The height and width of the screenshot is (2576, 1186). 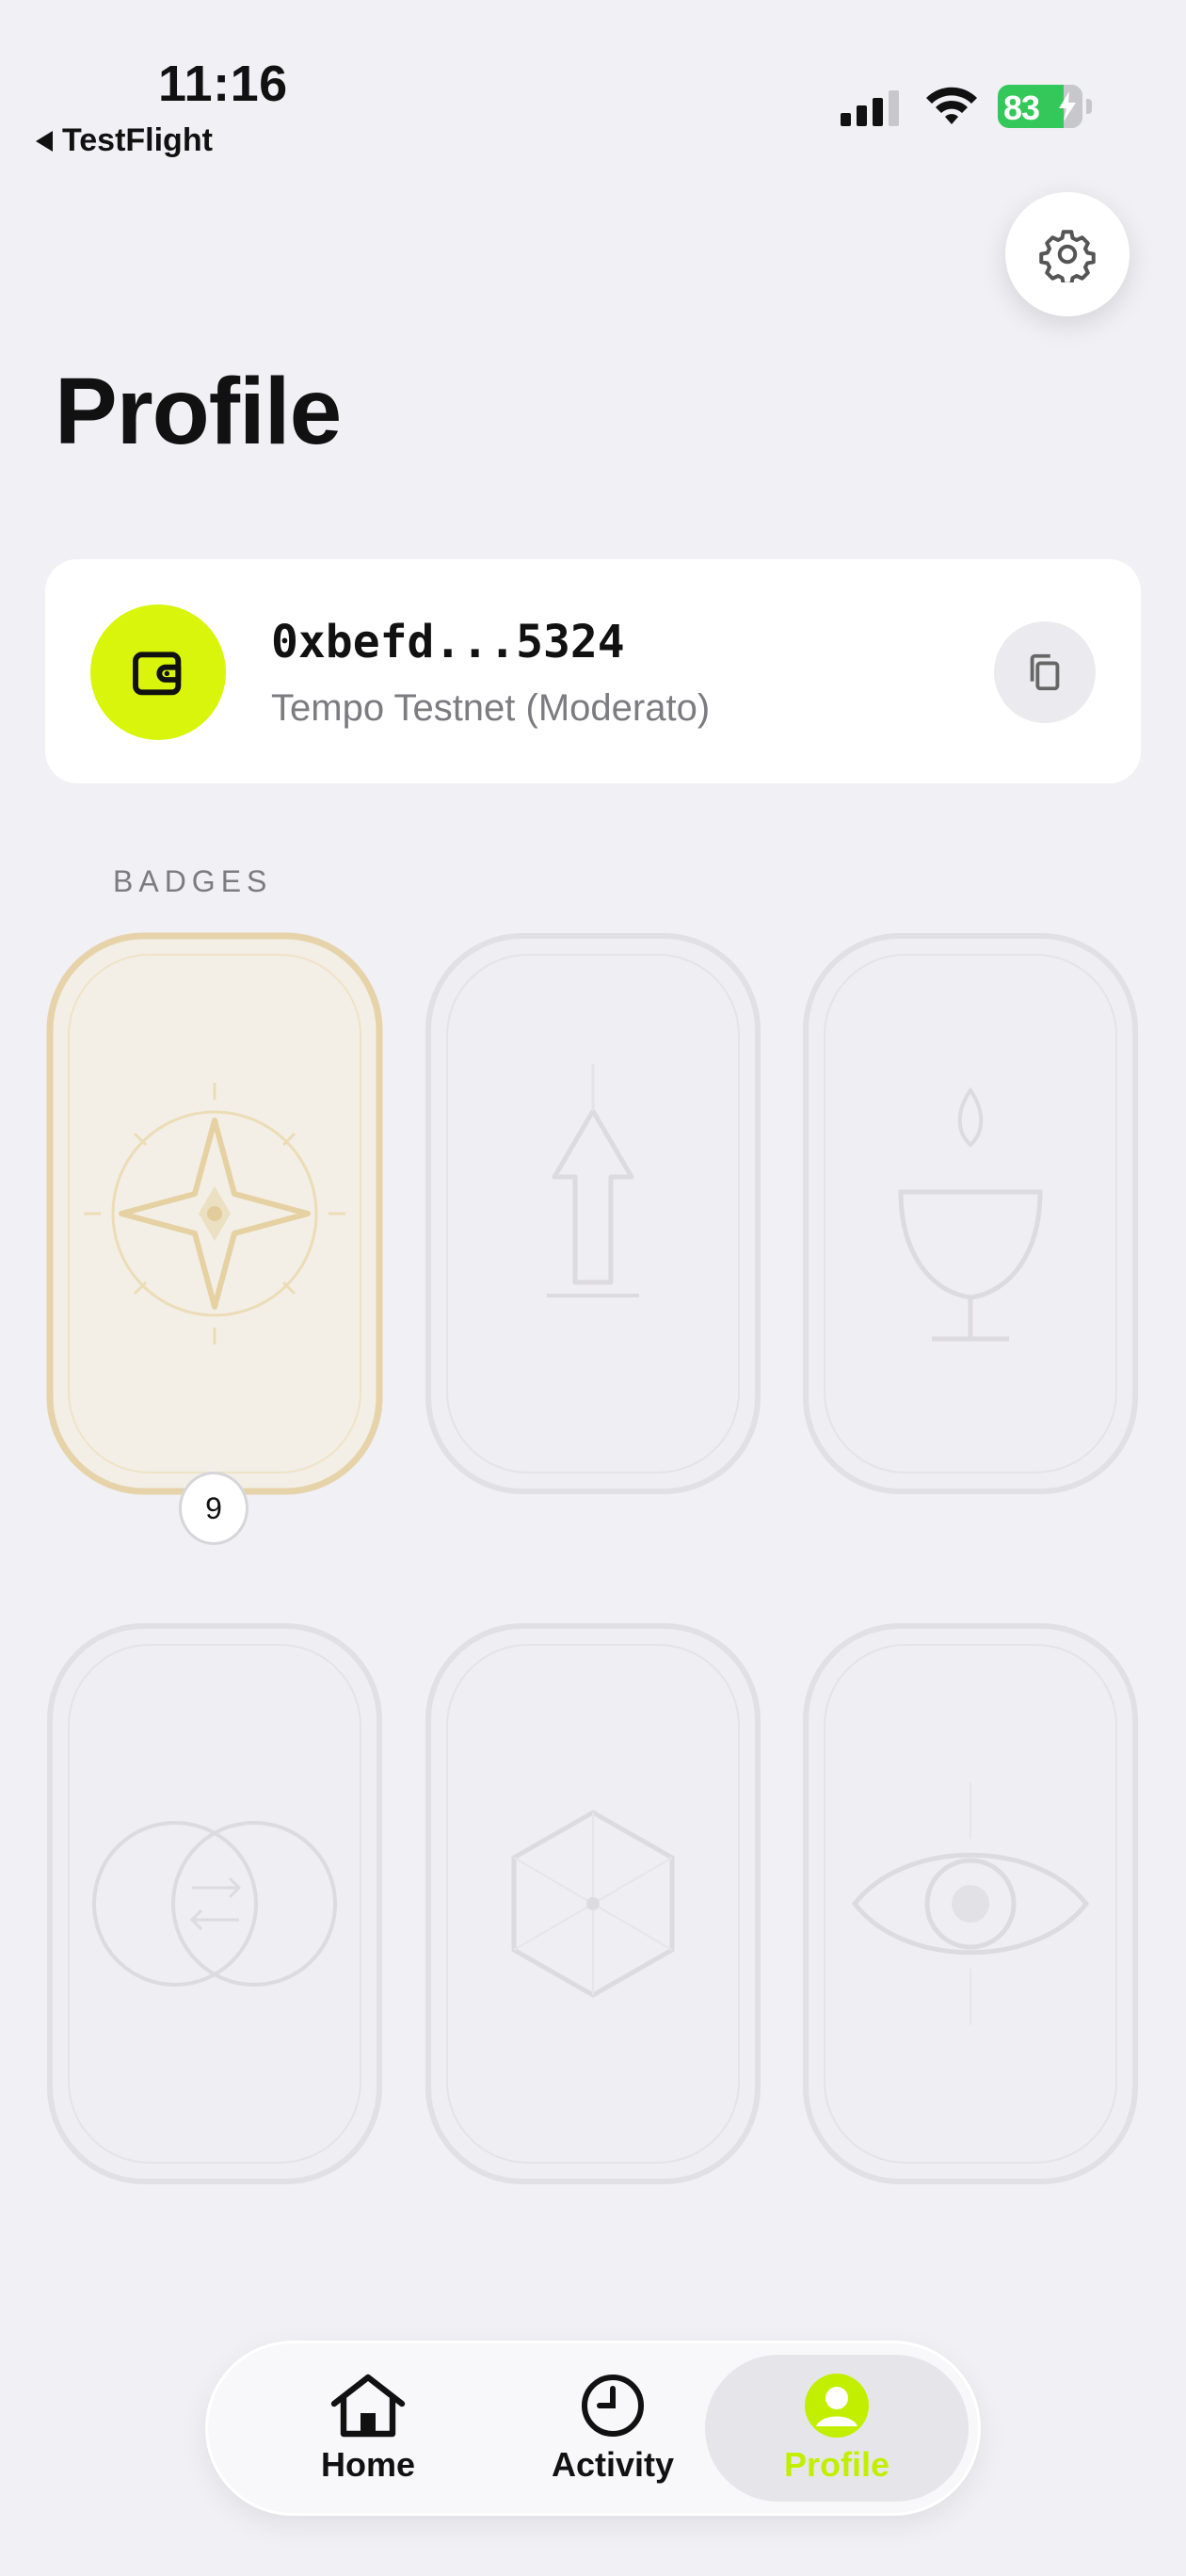 I want to click on back-label: TestFlight, so click(x=137, y=140).